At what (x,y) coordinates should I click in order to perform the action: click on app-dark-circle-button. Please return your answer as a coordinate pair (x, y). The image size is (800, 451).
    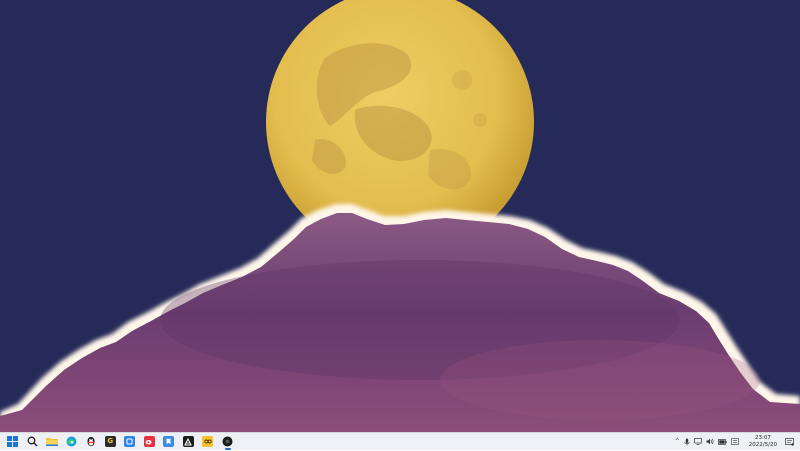
    Looking at the image, I should click on (228, 442).